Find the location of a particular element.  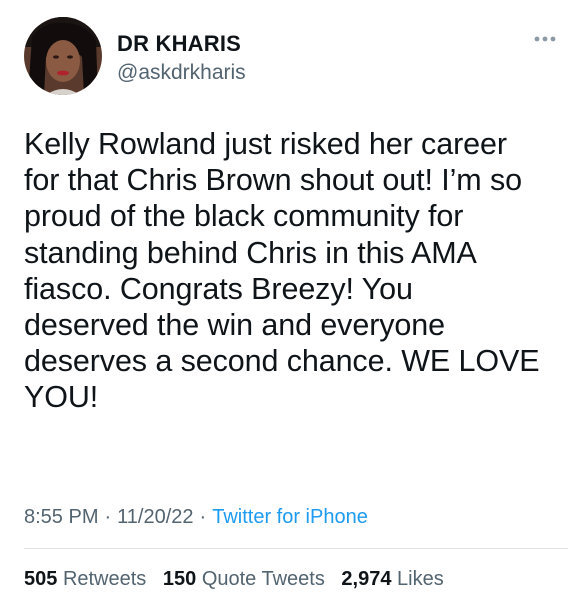

author-avatar is located at coordinates (63, 56).